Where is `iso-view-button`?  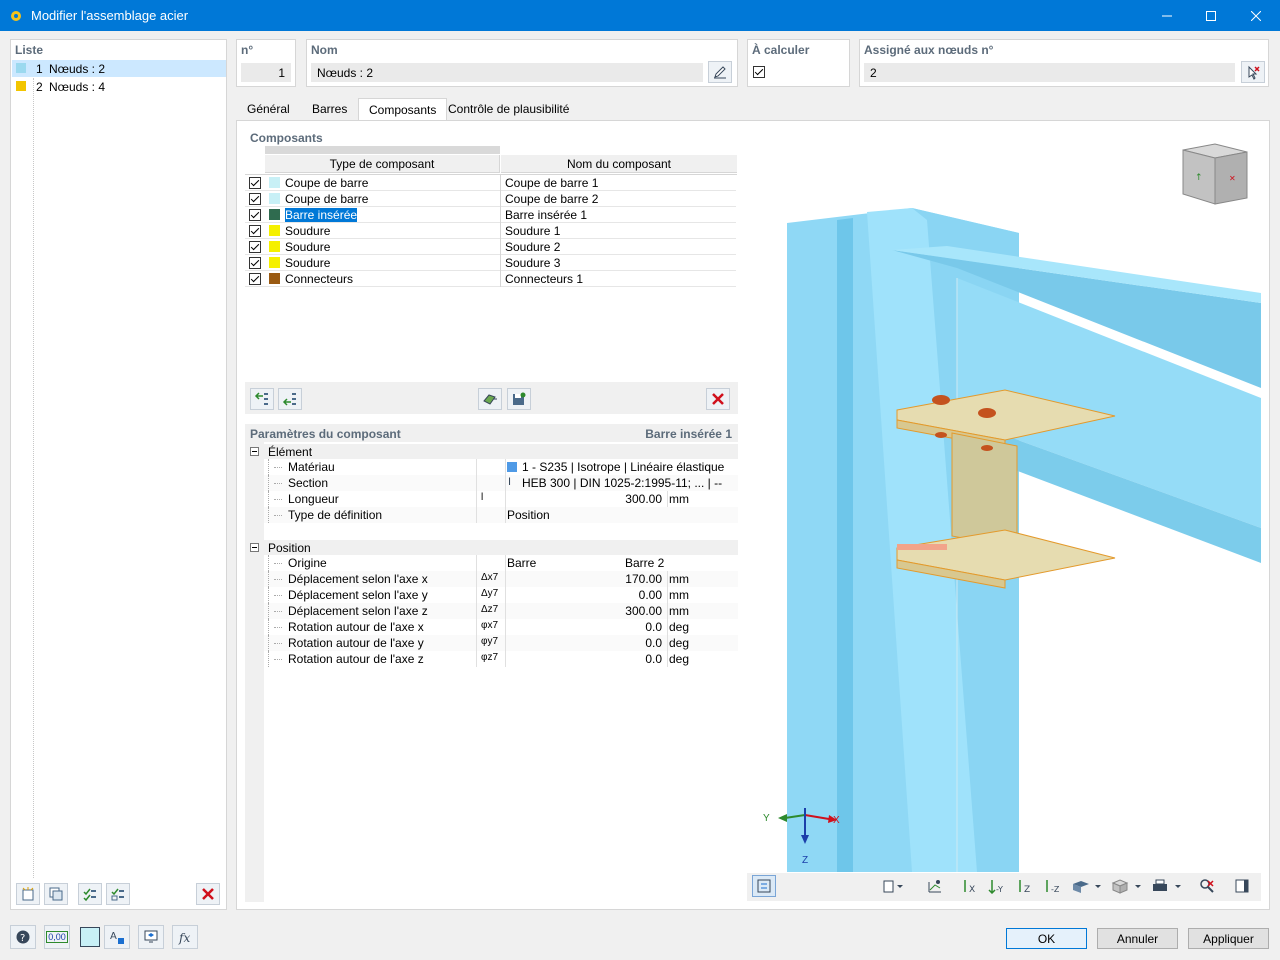 iso-view-button is located at coordinates (1087, 886).